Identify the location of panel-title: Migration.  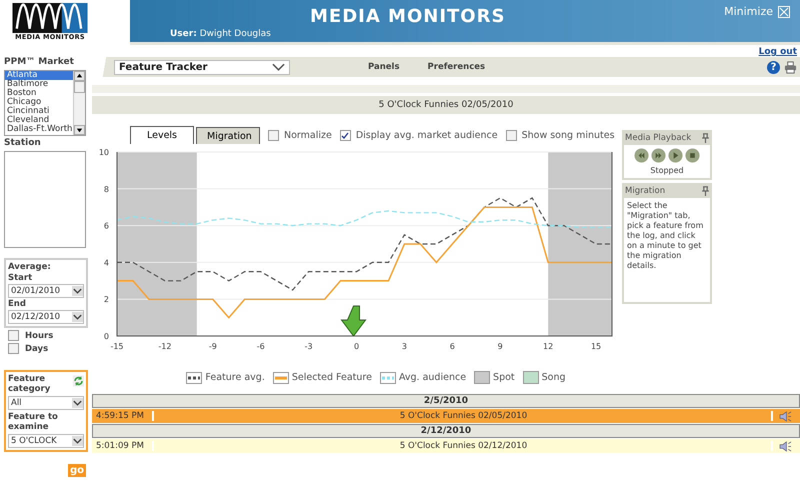
(645, 191).